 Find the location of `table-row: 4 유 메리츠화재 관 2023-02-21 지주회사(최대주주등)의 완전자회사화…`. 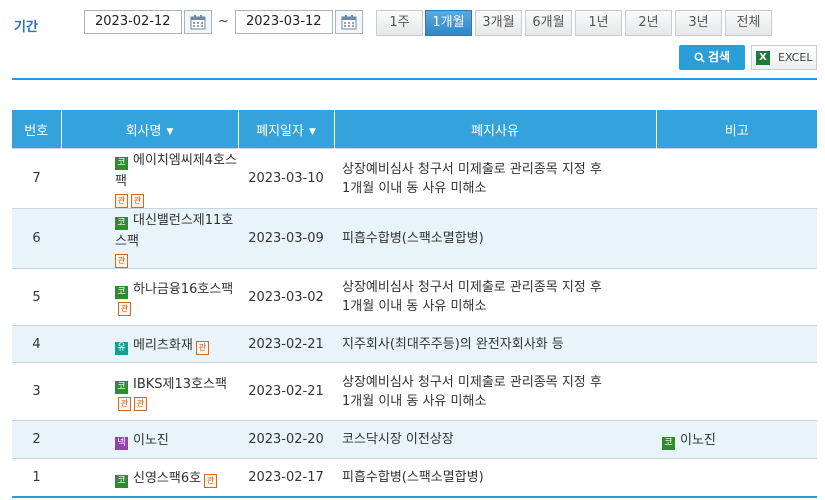

table-row: 4 유 메리츠화재 관 2023-02-21 지주회사(최대주주등)의 완전자회사화… is located at coordinates (414, 344).